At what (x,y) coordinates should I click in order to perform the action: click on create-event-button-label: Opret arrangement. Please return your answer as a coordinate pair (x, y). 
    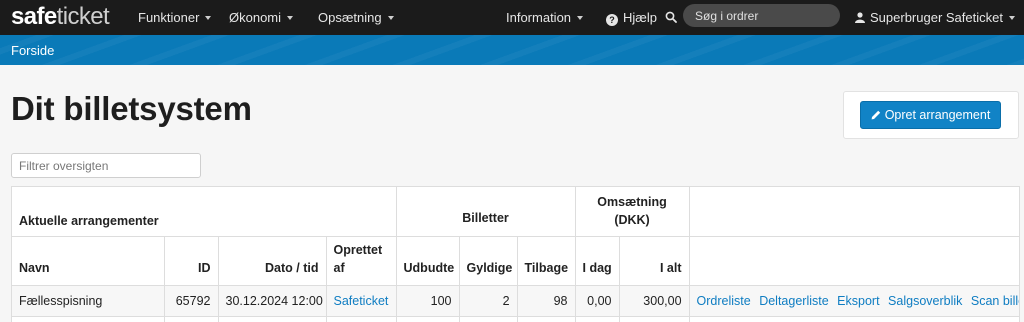
    Looking at the image, I should click on (937, 115).